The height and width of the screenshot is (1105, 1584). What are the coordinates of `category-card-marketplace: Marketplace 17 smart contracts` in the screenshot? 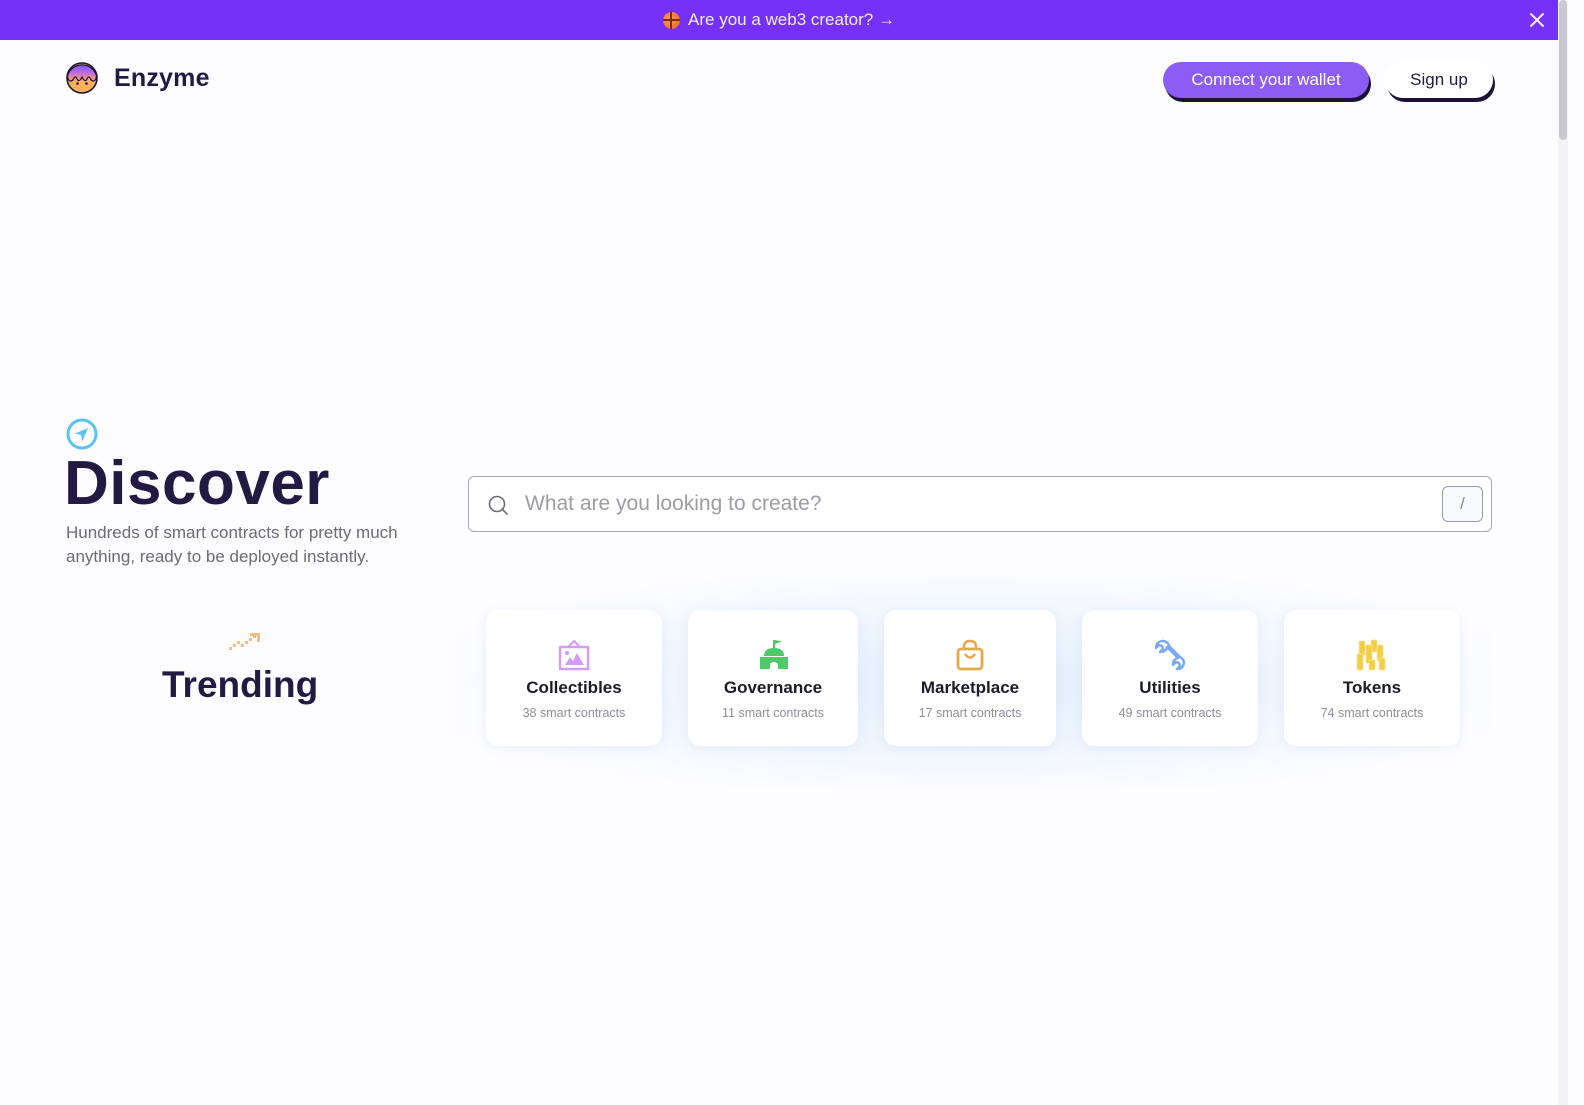 It's located at (970, 678).